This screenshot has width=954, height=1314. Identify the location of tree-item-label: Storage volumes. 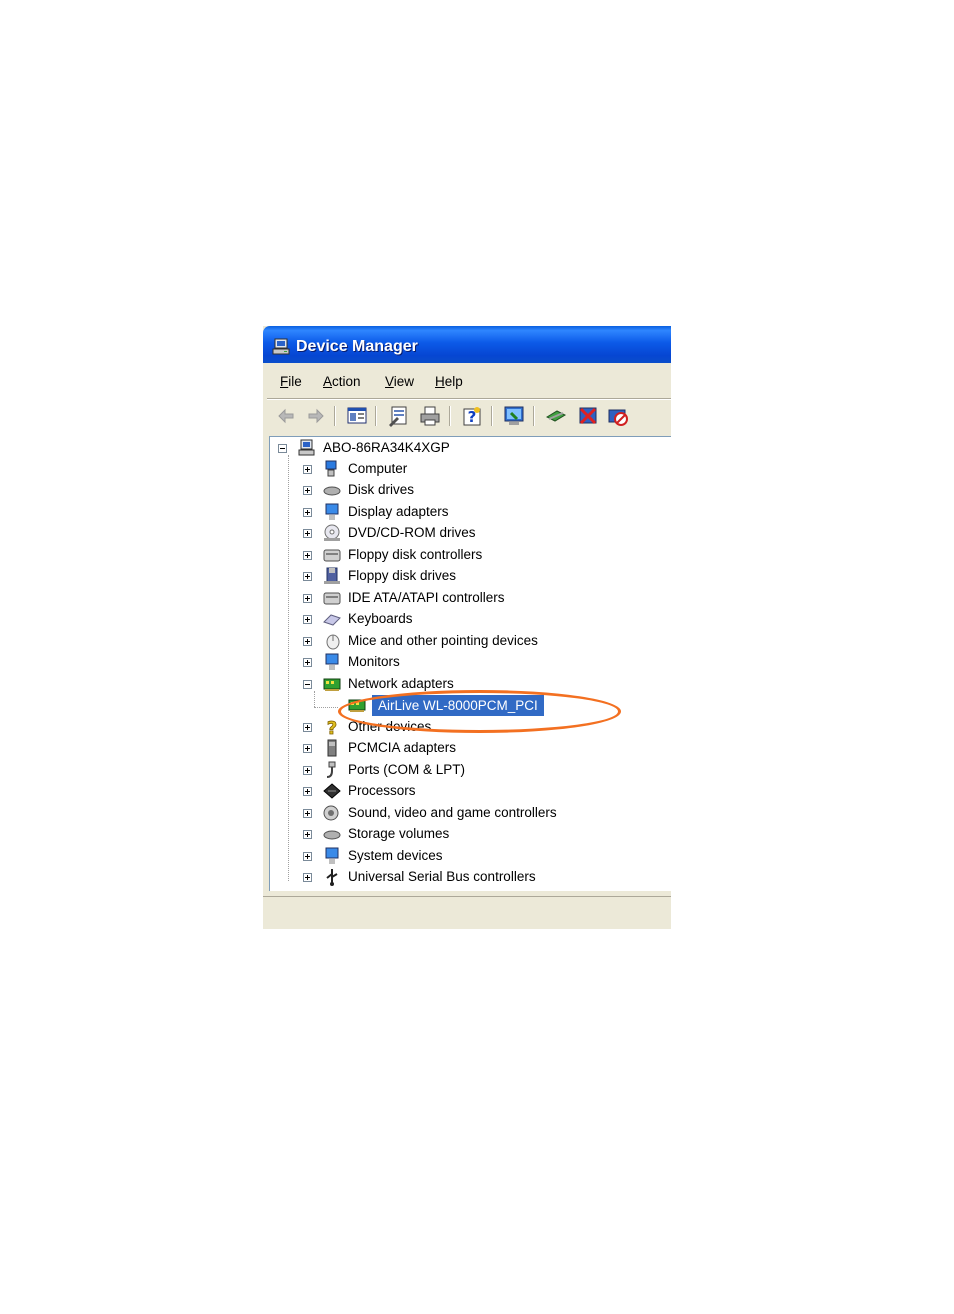
(399, 833).